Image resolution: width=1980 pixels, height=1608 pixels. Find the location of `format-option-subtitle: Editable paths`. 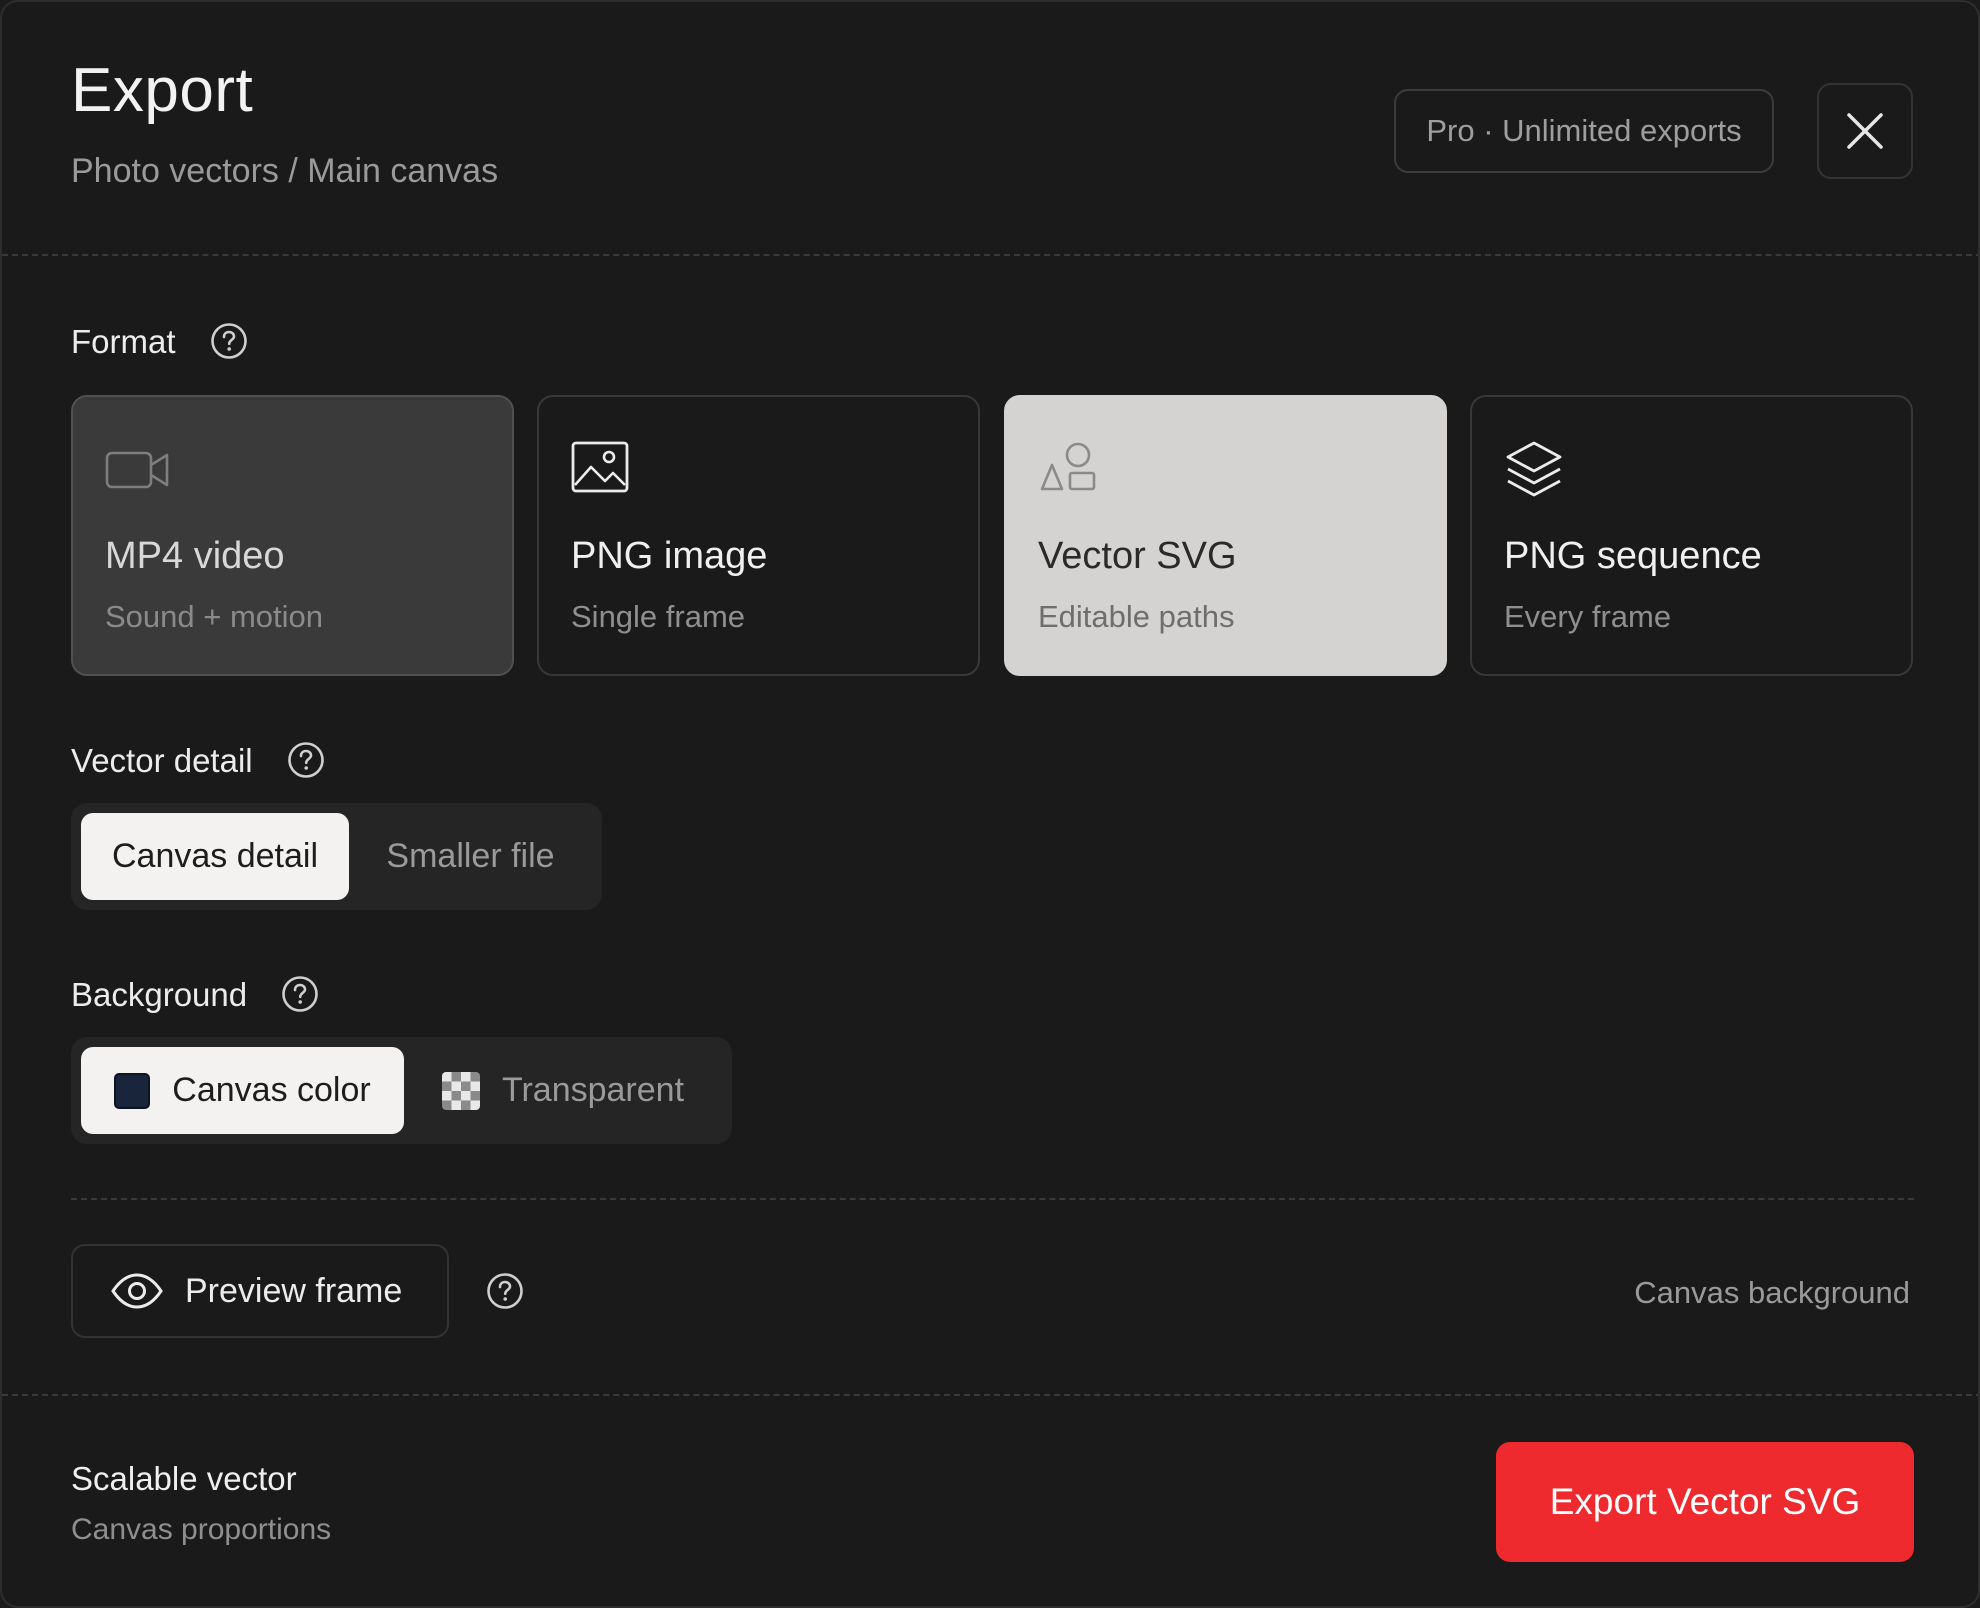

format-option-subtitle: Editable paths is located at coordinates (1136, 616).